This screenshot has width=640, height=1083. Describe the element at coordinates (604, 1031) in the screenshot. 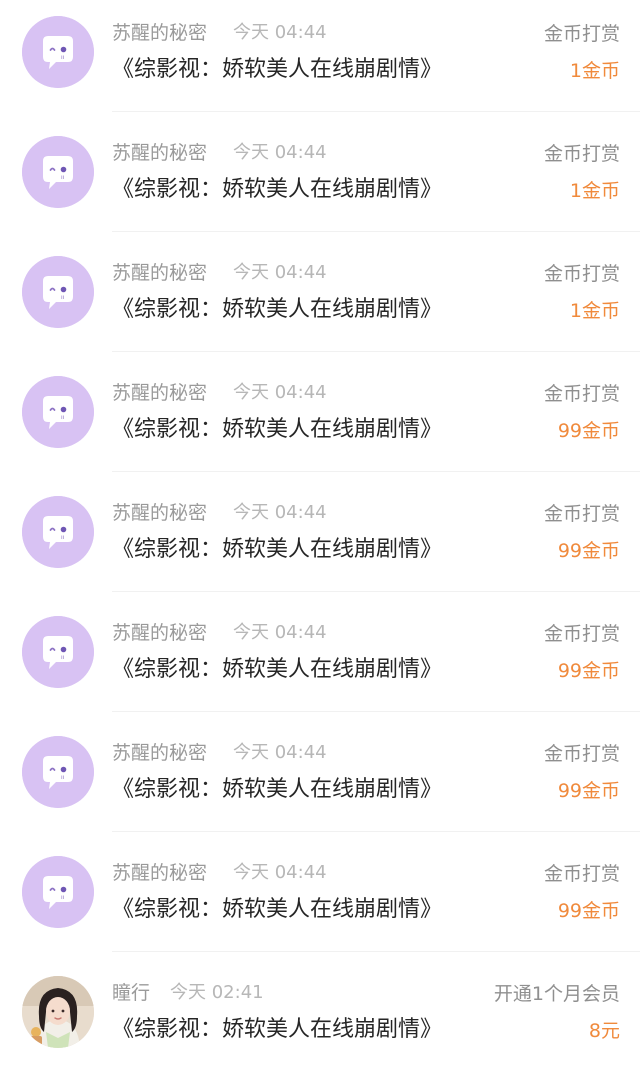

I see `reward-amount: 8元` at that location.